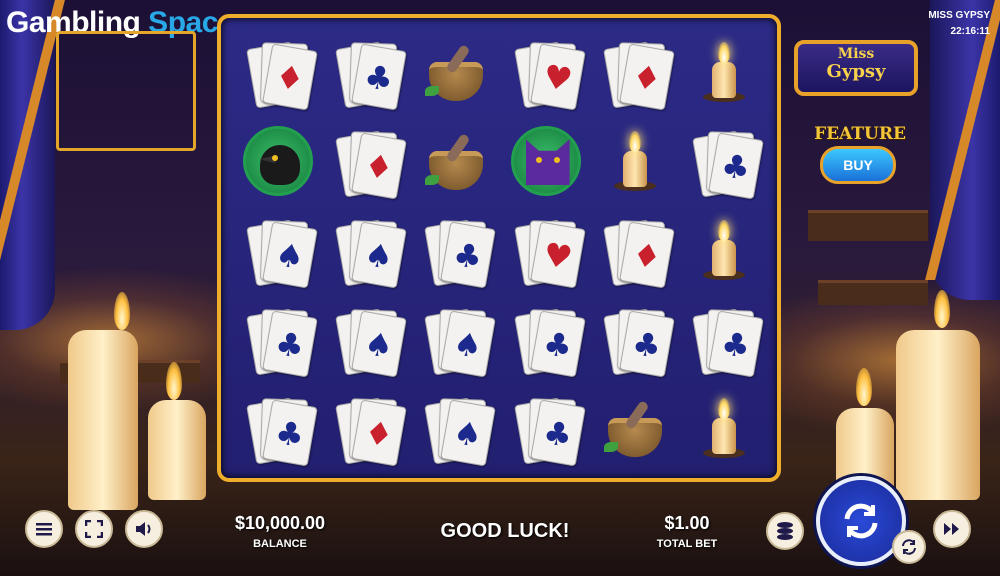 The width and height of the screenshot is (1000, 576). I want to click on coins-icon, so click(785, 531).